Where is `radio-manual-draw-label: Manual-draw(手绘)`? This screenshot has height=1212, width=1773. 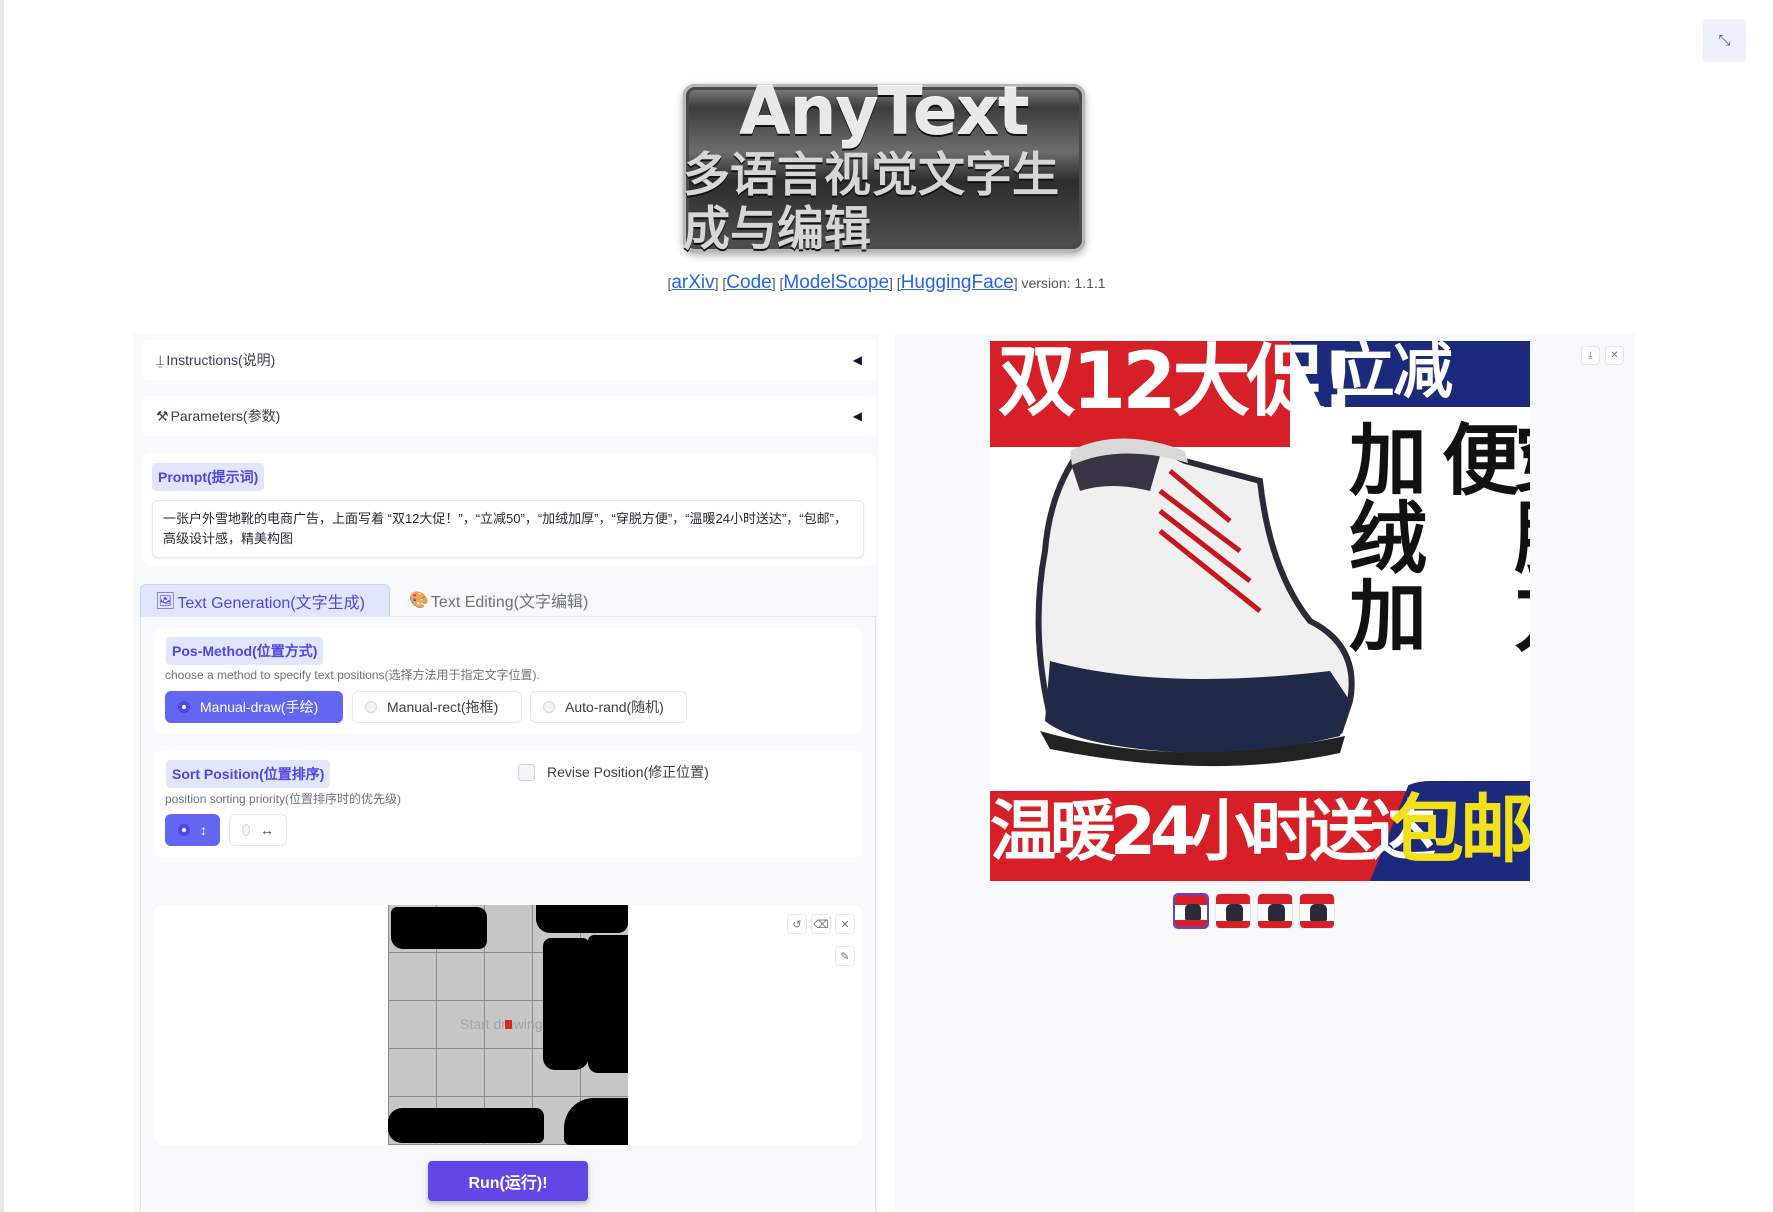
radio-manual-draw-label: Manual-draw(手绘) is located at coordinates (259, 707).